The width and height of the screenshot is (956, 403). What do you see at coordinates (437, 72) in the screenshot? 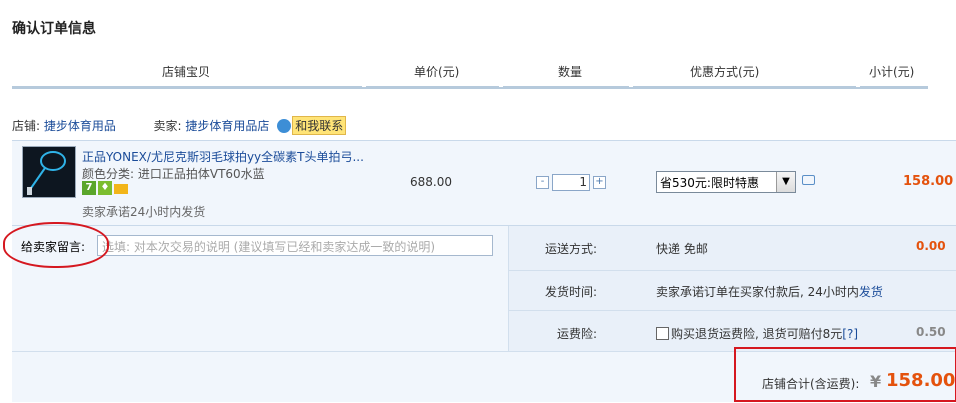
I see `col-header-price: 单价(元)` at bounding box center [437, 72].